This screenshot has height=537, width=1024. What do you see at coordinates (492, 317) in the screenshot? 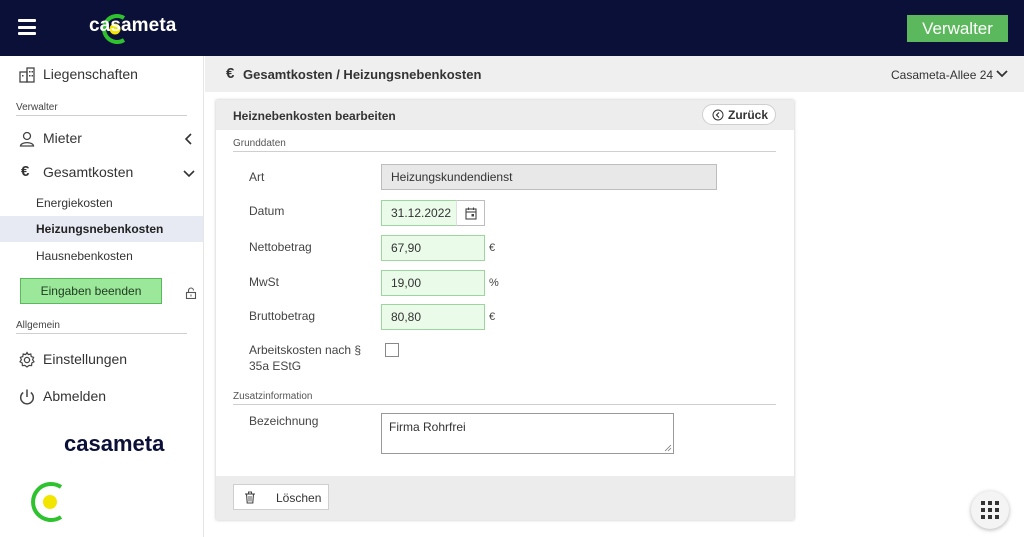
I see `gross-unit: €` at bounding box center [492, 317].